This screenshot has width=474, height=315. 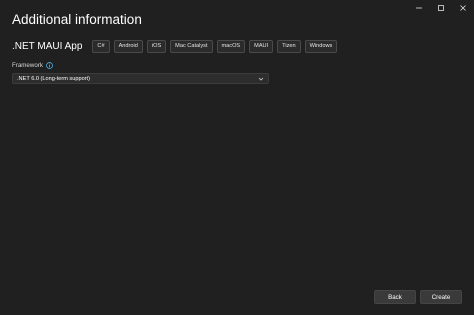 I want to click on tag-windows: Windows, so click(x=321, y=46).